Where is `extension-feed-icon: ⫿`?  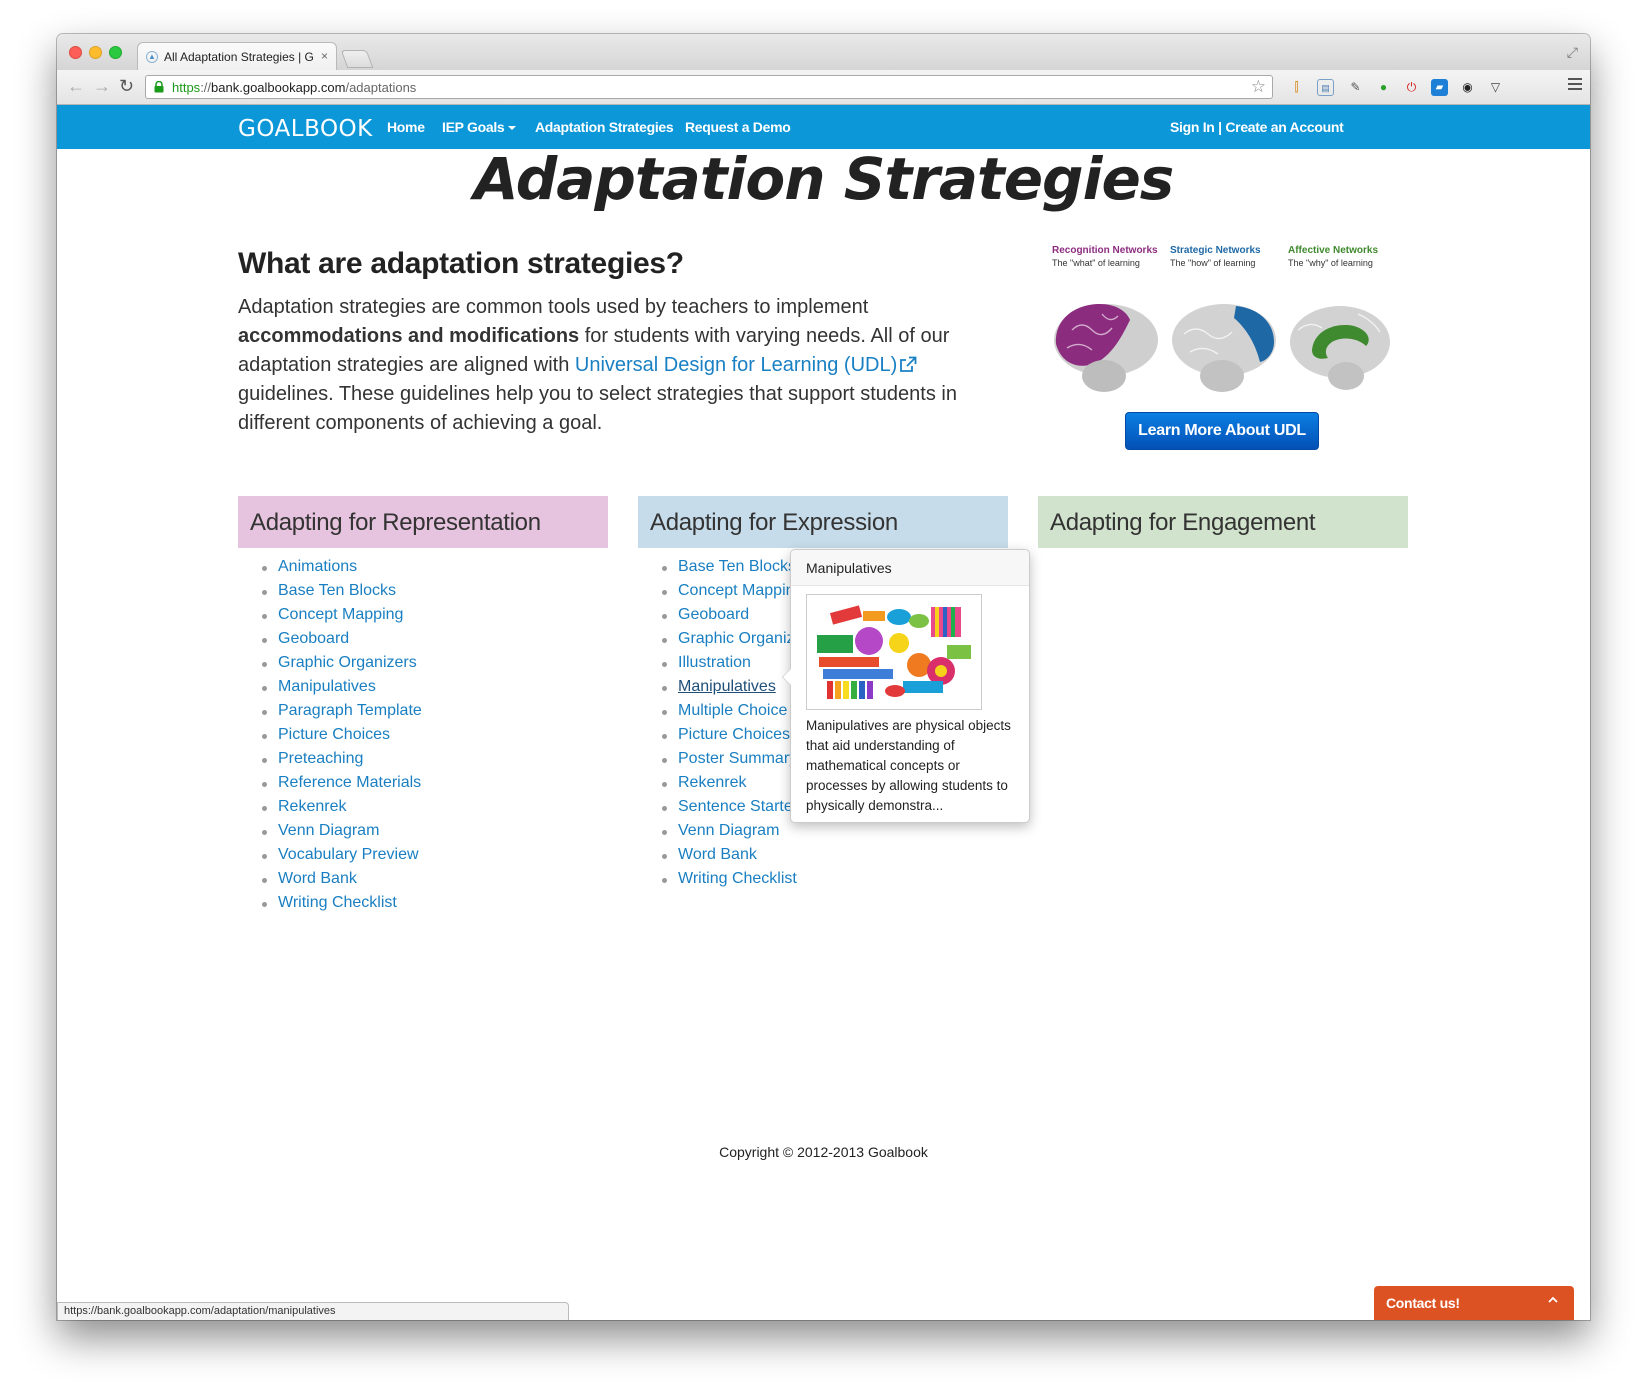 extension-feed-icon: ⫿ is located at coordinates (1296, 87).